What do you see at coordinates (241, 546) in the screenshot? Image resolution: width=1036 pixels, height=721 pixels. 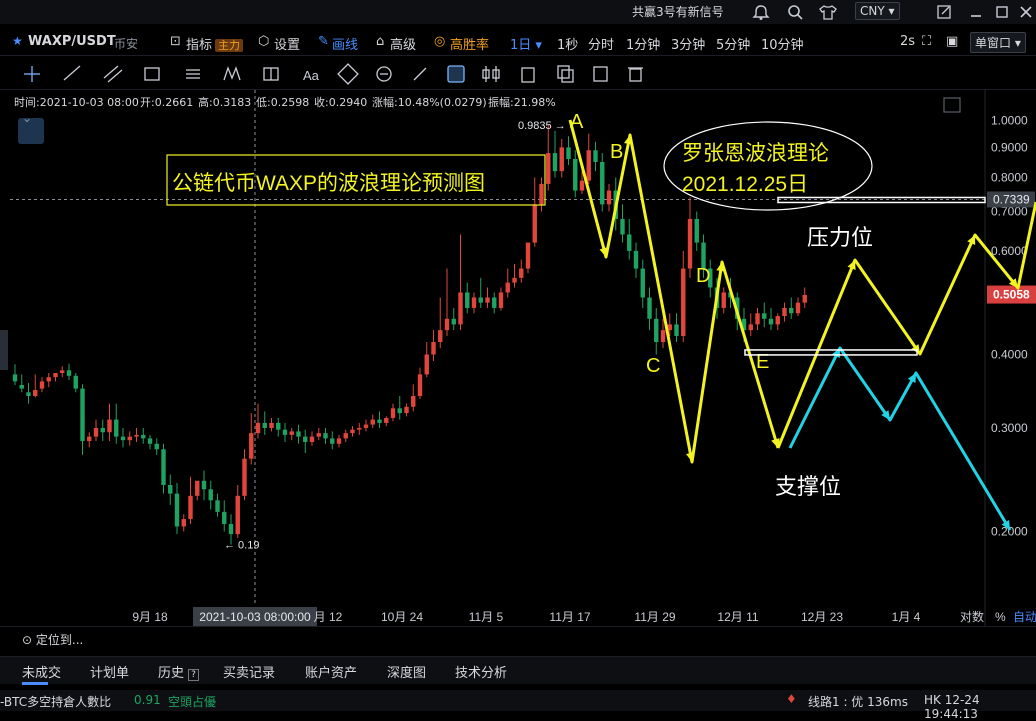 I see `min-price-label: ← 0.19` at bounding box center [241, 546].